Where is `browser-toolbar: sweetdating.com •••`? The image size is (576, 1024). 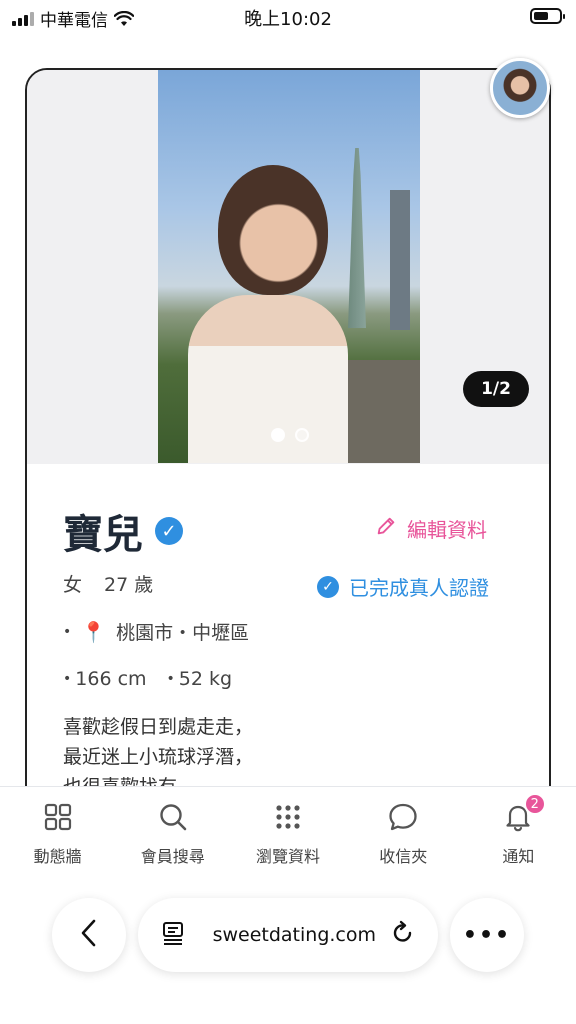
browser-toolbar: sweetdating.com ••• is located at coordinates (288, 953).